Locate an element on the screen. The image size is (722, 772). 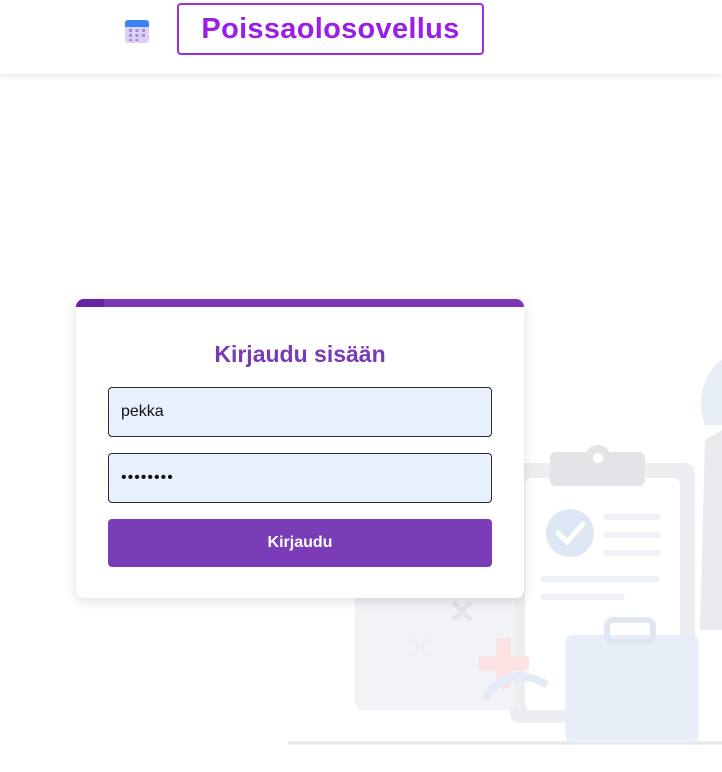
password-input is located at coordinates (300, 478).